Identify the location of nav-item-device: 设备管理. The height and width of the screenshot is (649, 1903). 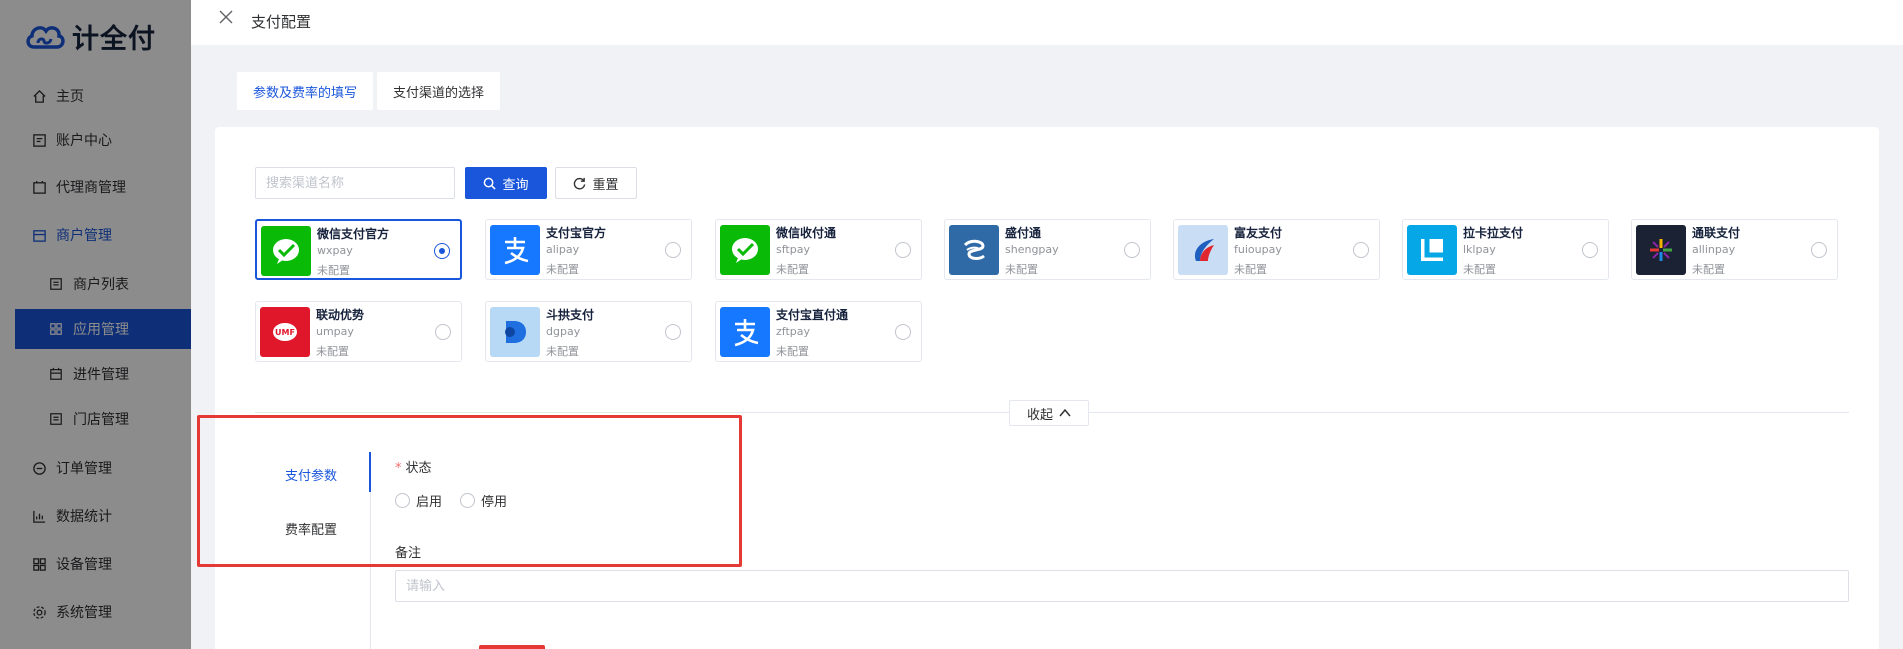
(95, 564).